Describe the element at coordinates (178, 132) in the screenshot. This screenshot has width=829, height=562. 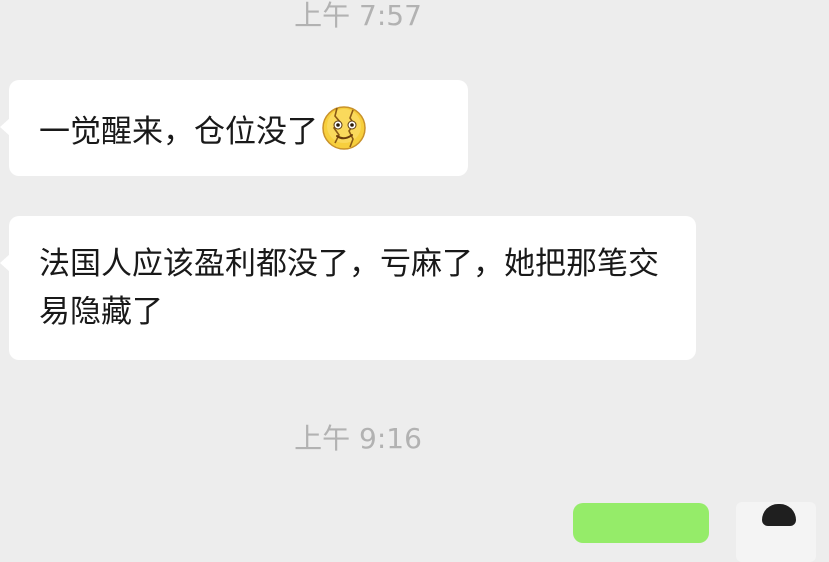
I see `message-text: 一觉醒来，仓位没了` at that location.